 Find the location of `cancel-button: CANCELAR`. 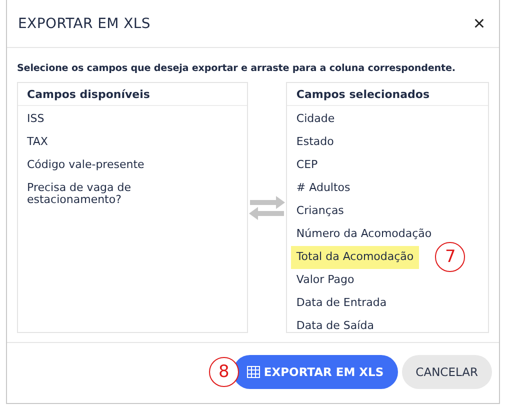

cancel-button: CANCELAR is located at coordinates (447, 371).